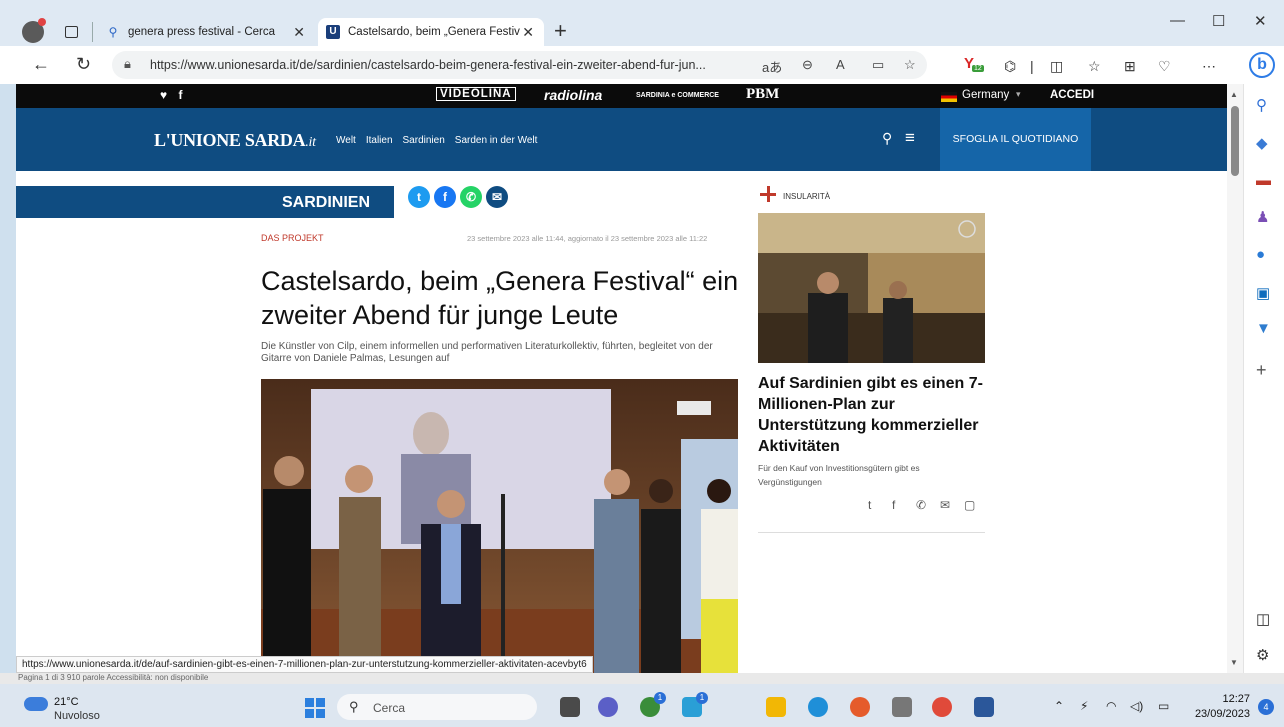 The width and height of the screenshot is (1284, 727). What do you see at coordinates (41, 64) in the screenshot?
I see `back-icon: ←` at bounding box center [41, 64].